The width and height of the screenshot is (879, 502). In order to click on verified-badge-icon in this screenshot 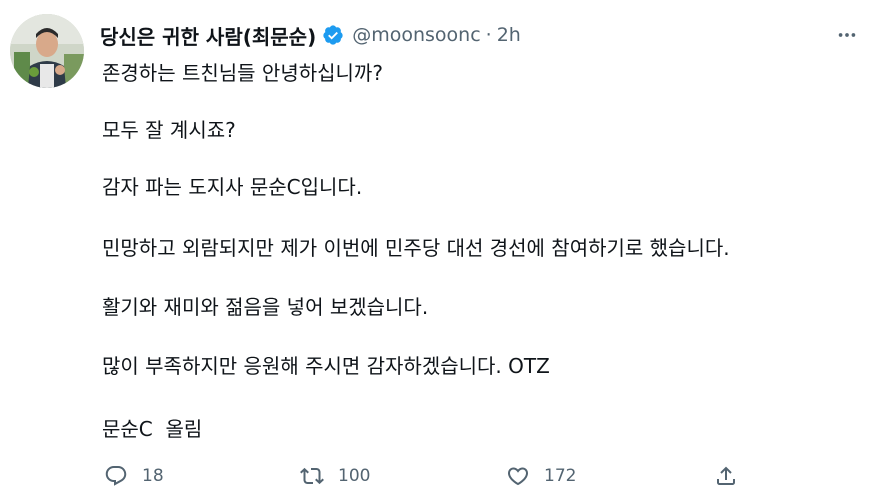, I will do `click(333, 35)`.